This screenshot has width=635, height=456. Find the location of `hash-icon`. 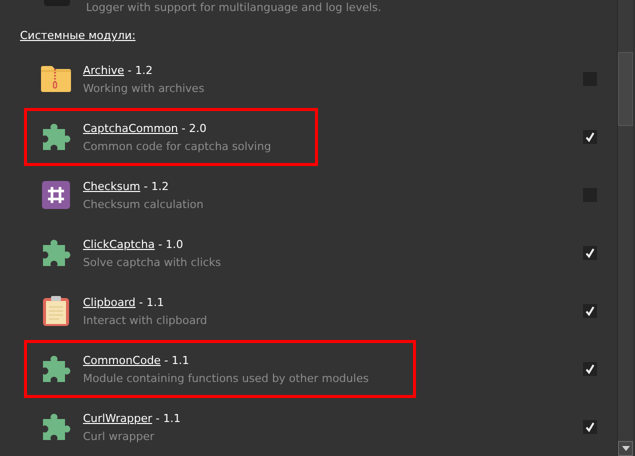

hash-icon is located at coordinates (56, 195).